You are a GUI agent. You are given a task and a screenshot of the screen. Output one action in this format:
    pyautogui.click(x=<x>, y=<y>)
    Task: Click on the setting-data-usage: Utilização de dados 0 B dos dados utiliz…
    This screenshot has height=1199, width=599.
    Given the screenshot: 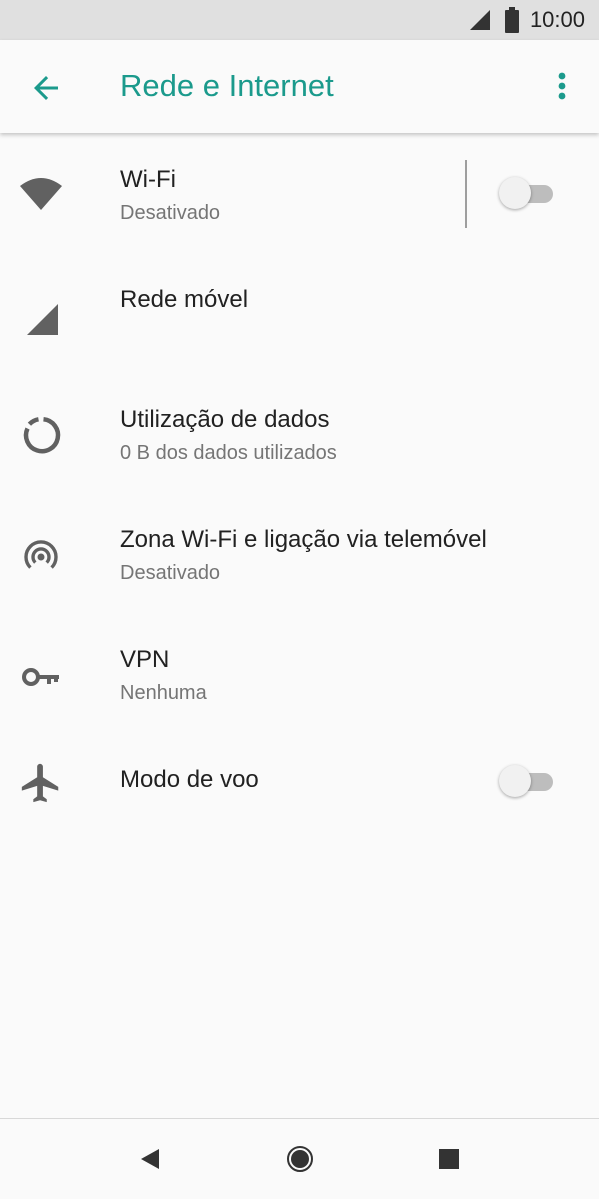 What is the action you would take?
    pyautogui.click(x=299, y=435)
    